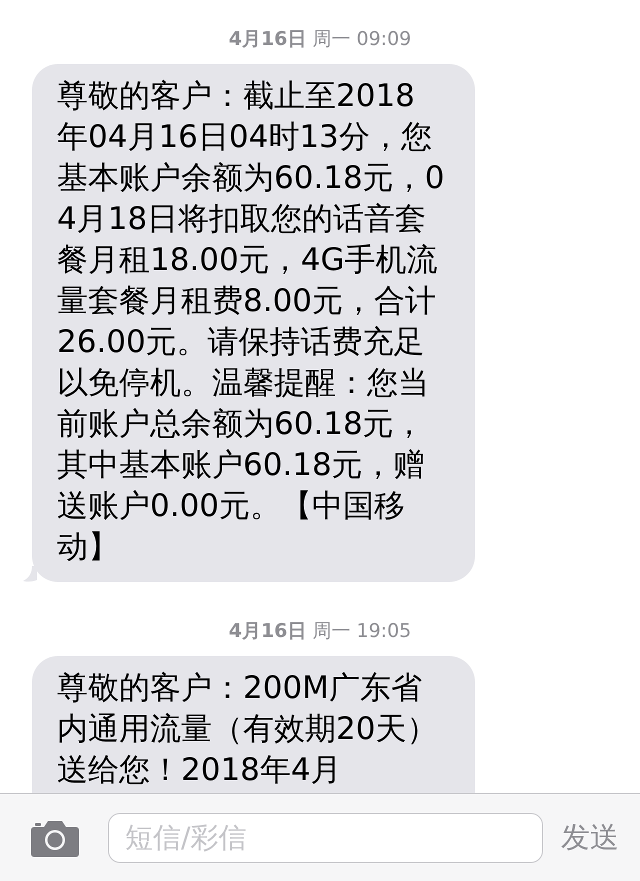 Image resolution: width=640 pixels, height=881 pixels. I want to click on message-text: 尊敬的客户：200M广东省内通用流量（有效期20天）送给您！2018年4月, so click(247, 729).